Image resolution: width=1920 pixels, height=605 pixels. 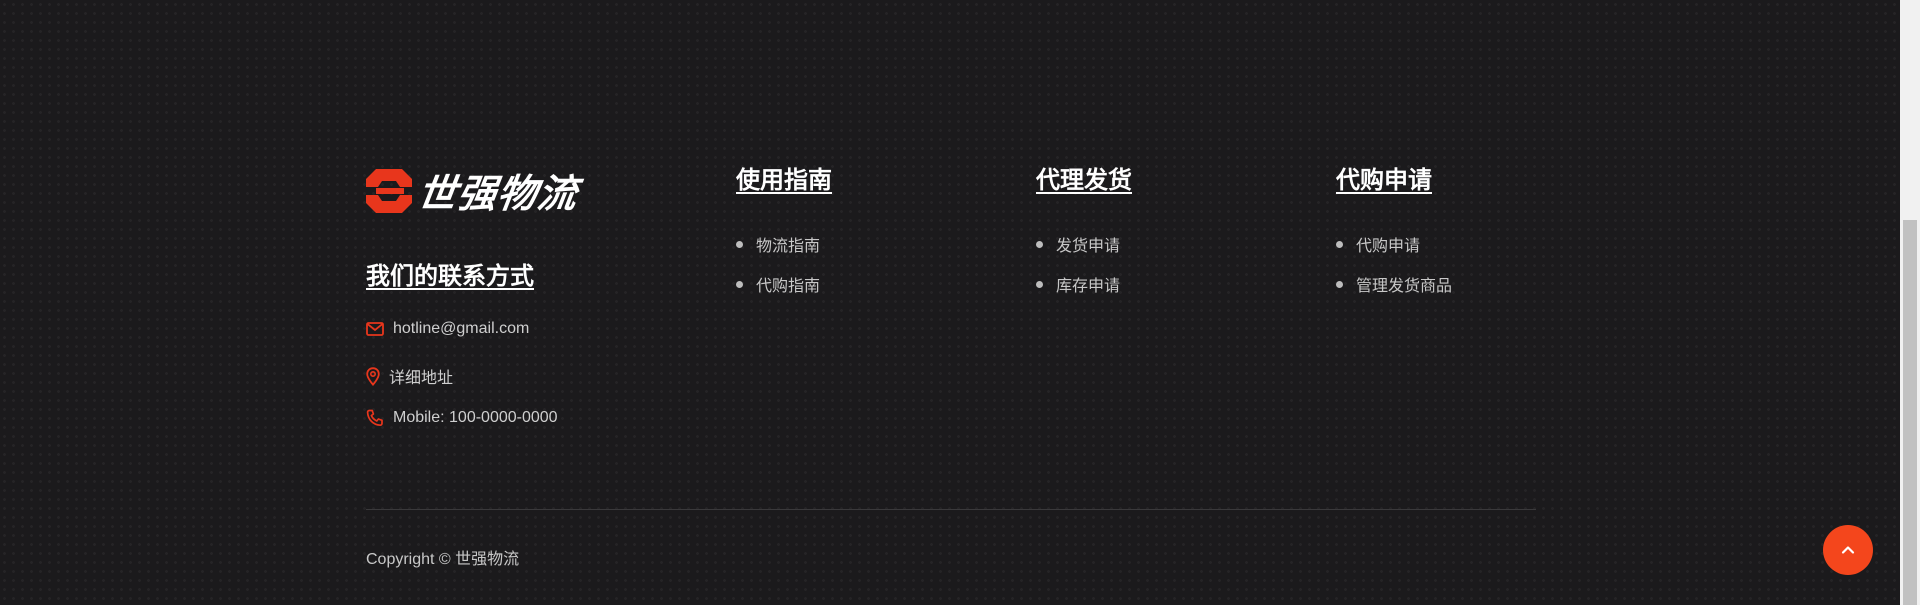 I want to click on purchase-list: 代购申请 管理发货商品, so click(x=1394, y=264).